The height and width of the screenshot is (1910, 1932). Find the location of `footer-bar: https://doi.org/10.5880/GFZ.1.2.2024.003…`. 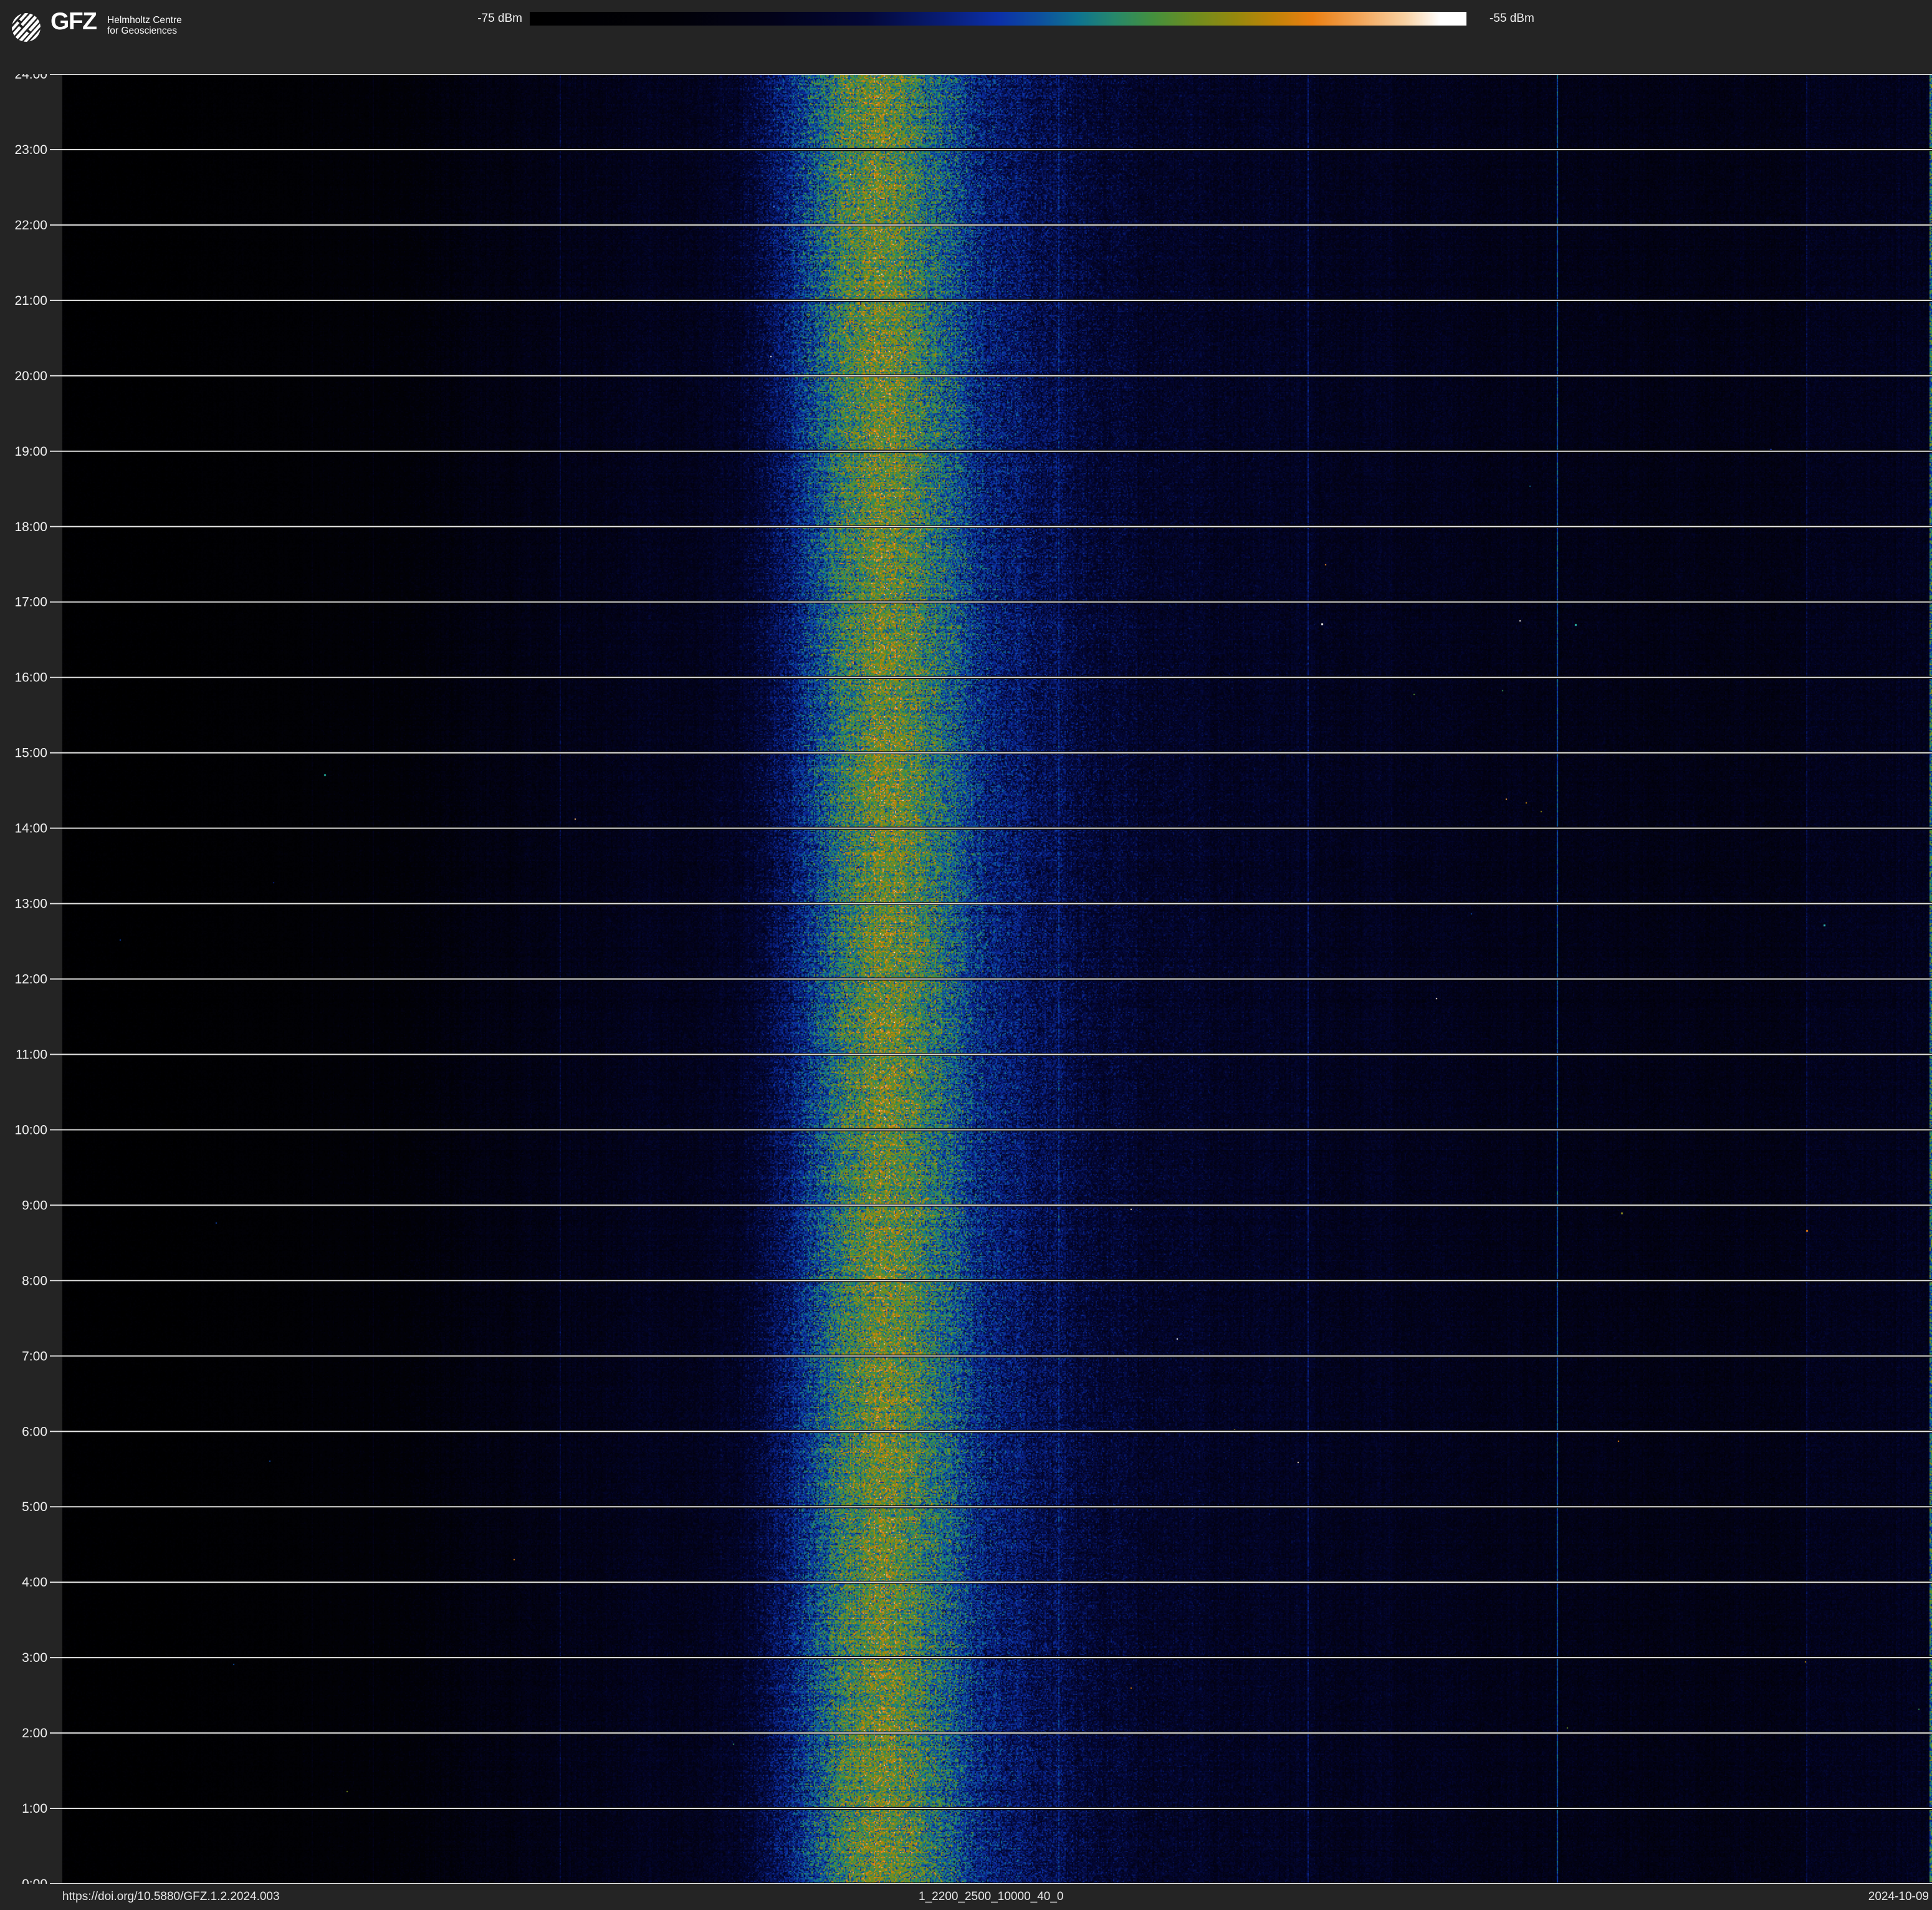

footer-bar: https://doi.org/10.5880/GFZ.1.2.2024.003… is located at coordinates (966, 1897).